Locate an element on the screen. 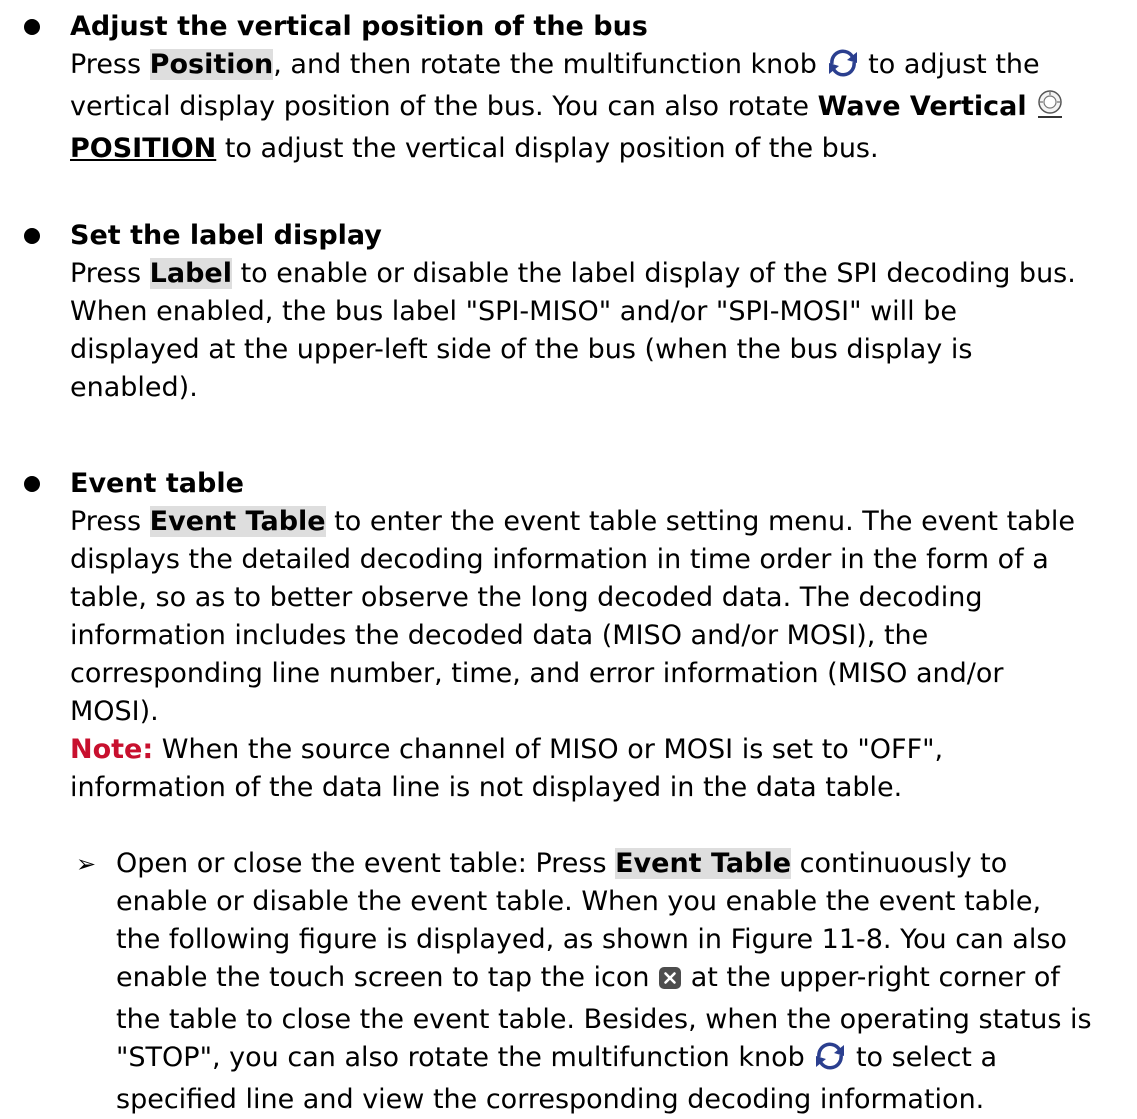 The height and width of the screenshot is (1119, 1137). position-knob-label: POSITION is located at coordinates (143, 148).